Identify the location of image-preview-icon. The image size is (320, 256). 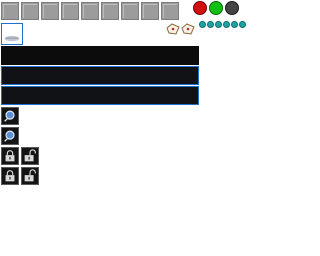
(12, 33).